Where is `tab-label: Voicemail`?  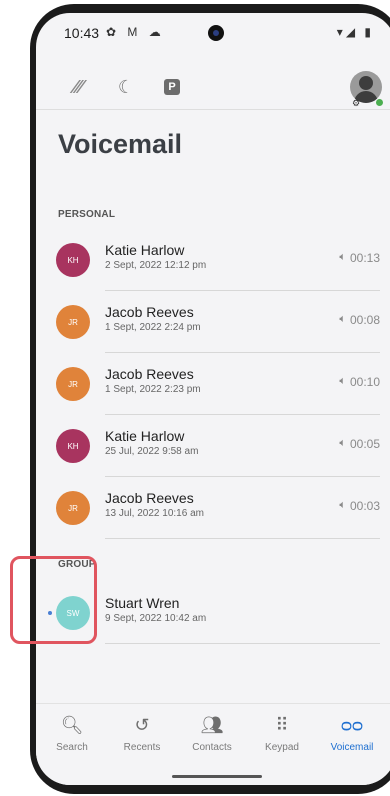
tab-label: Voicemail is located at coordinates (352, 747).